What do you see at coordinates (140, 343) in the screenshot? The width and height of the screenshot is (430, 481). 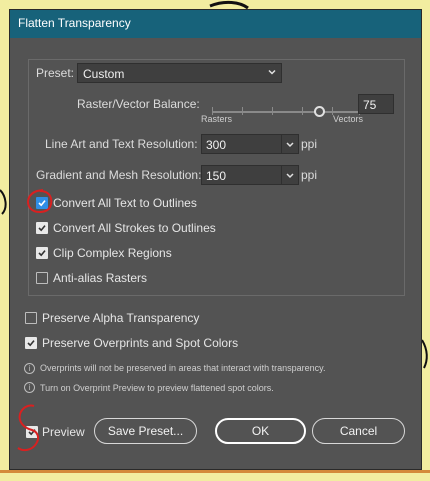 I see `preserve-overprints-label: Preserve Overprints and Spot Colors` at bounding box center [140, 343].